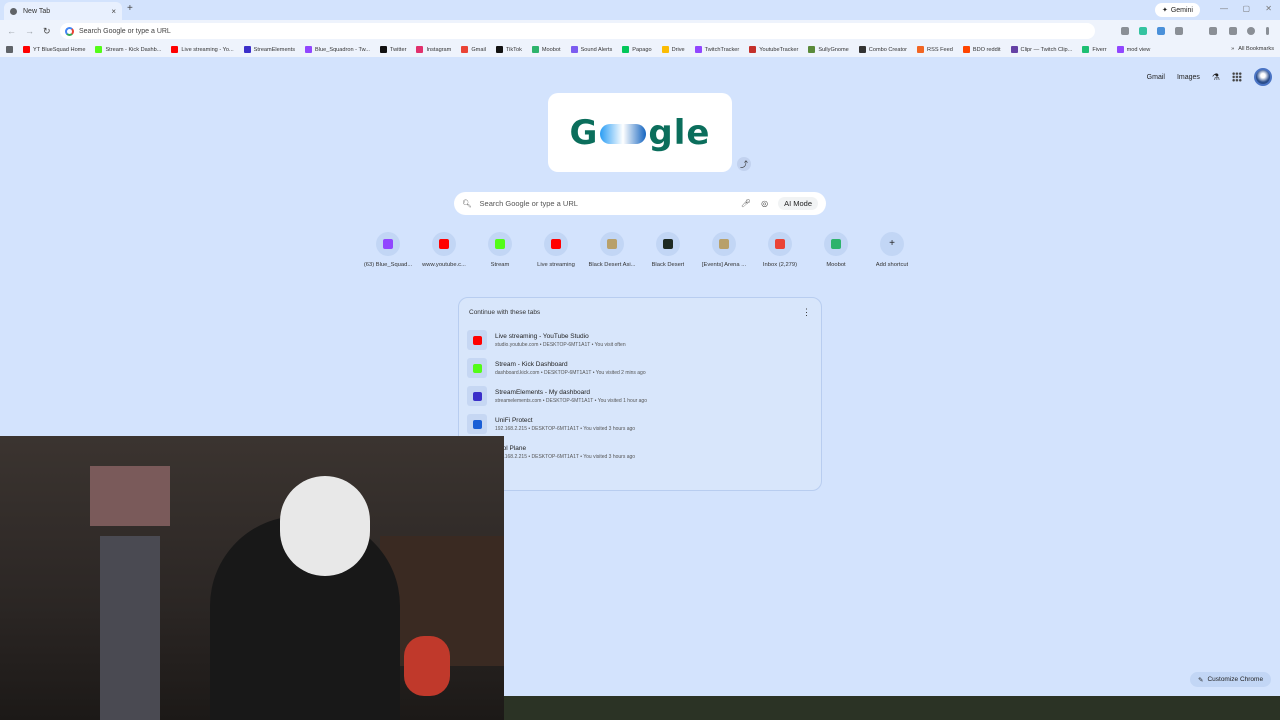 The image size is (1280, 720). What do you see at coordinates (54, 49) in the screenshot?
I see `bookmark: YT BlueSquad Home` at bounding box center [54, 49].